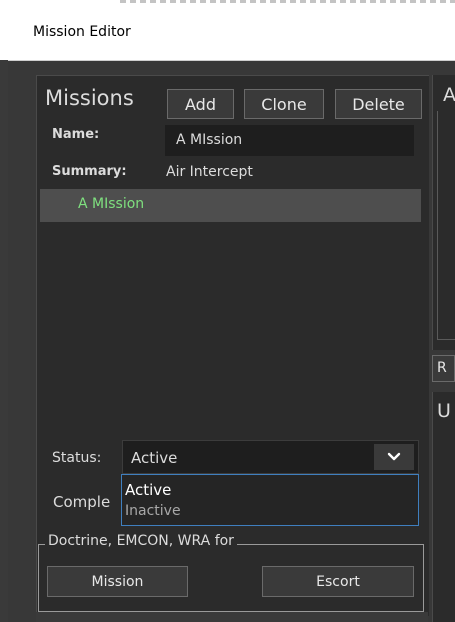 This screenshot has height=622, width=455. I want to click on status-option-inactive: Inactive, so click(153, 511).